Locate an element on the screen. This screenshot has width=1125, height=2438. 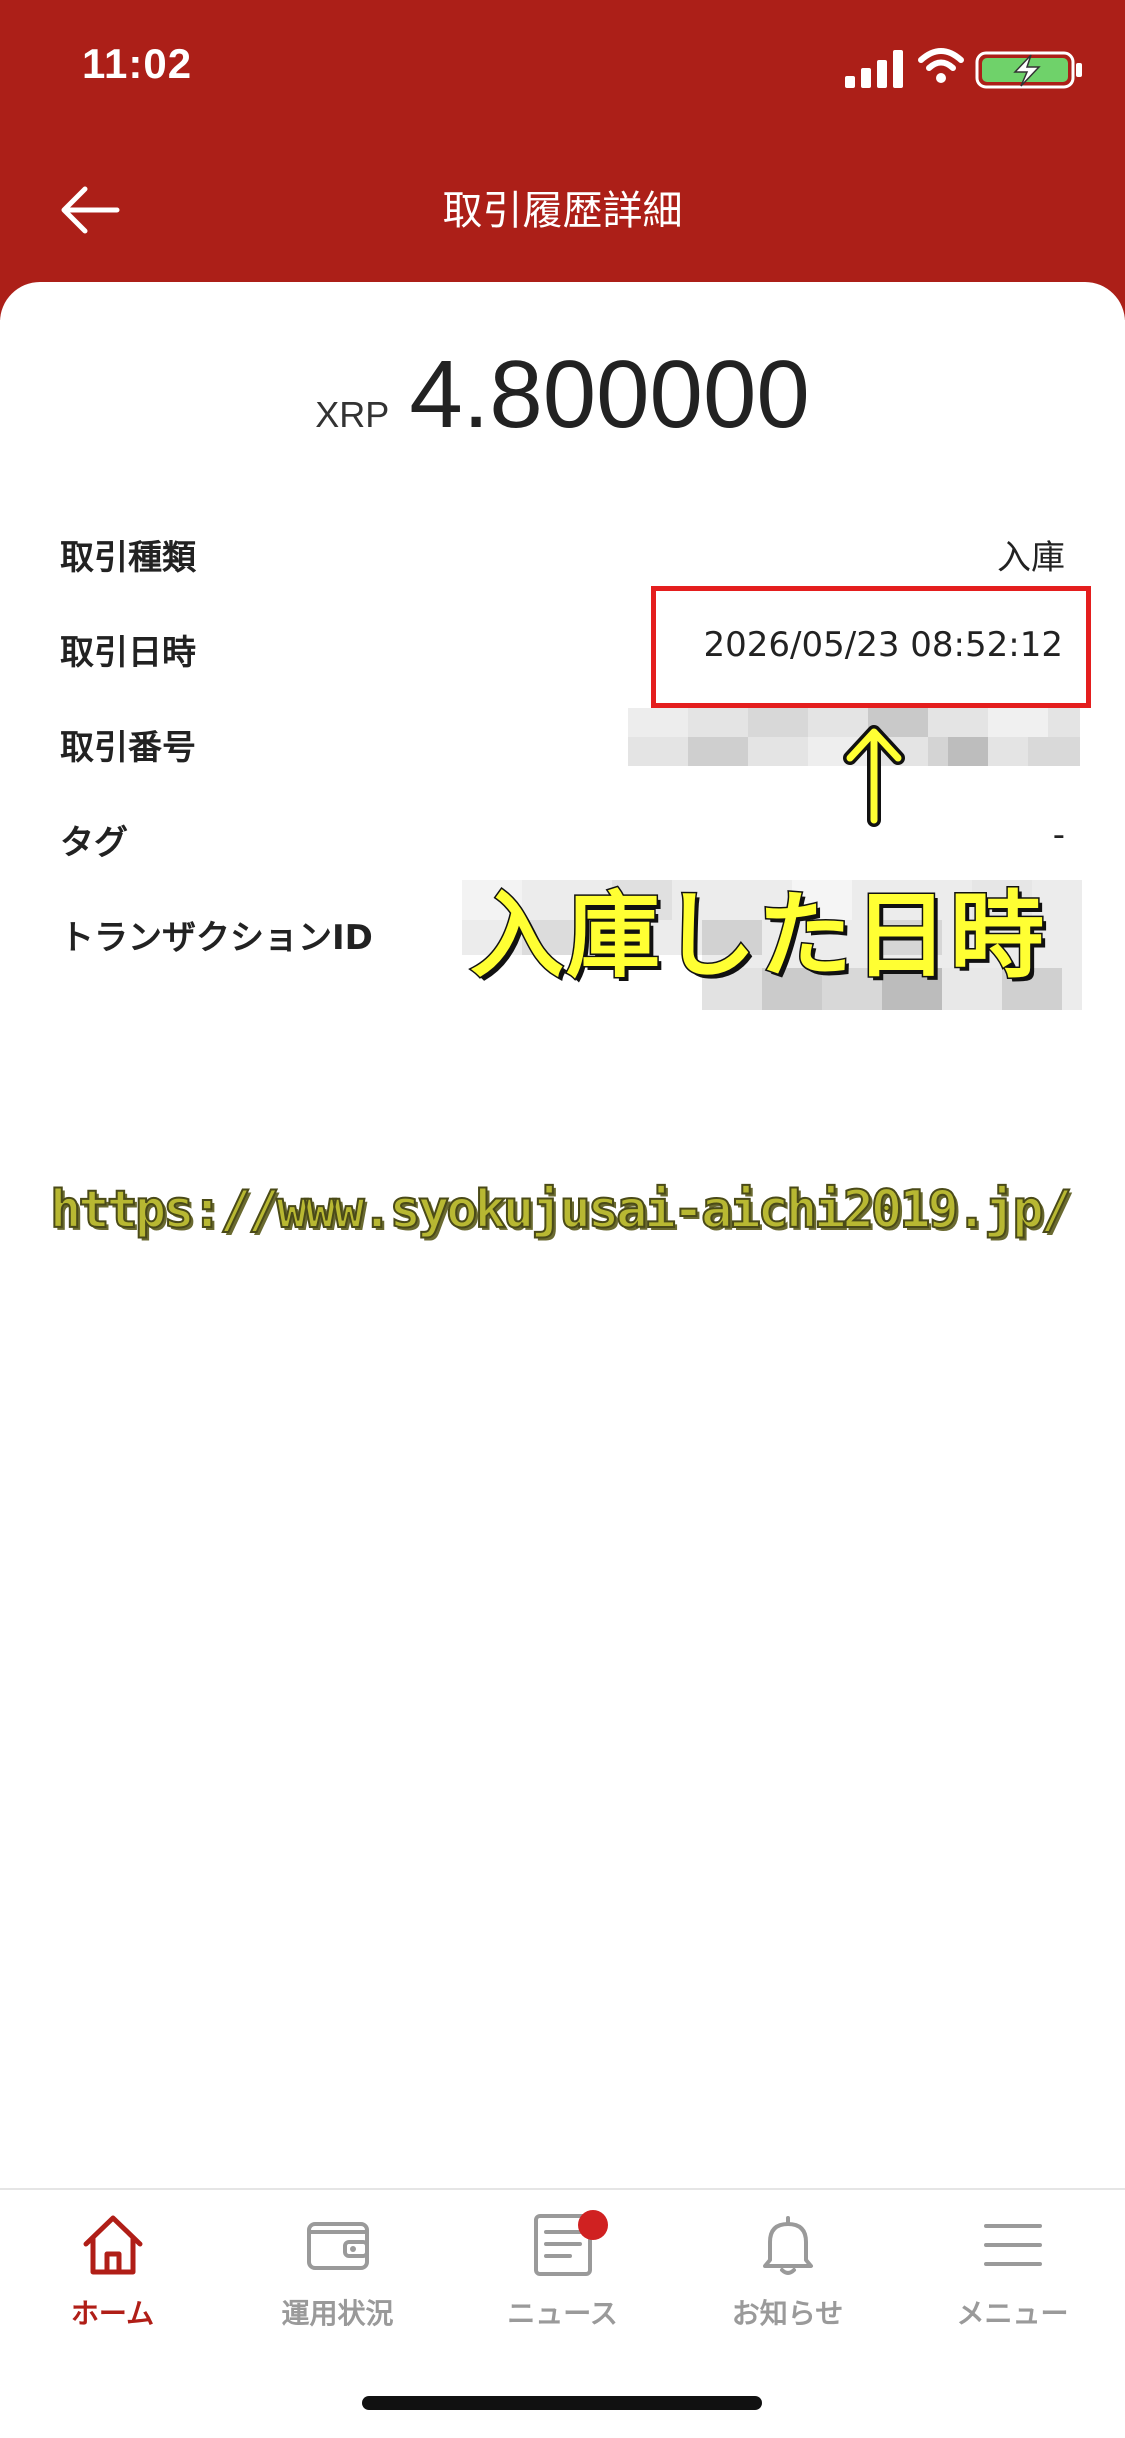
home-icon is located at coordinates (112, 2245).